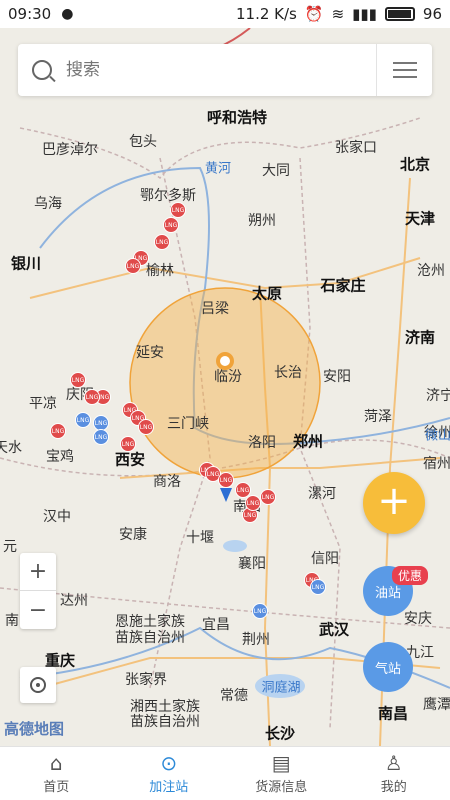  Describe the element at coordinates (252, 564) in the screenshot. I see `city-label: 襄阳` at that location.